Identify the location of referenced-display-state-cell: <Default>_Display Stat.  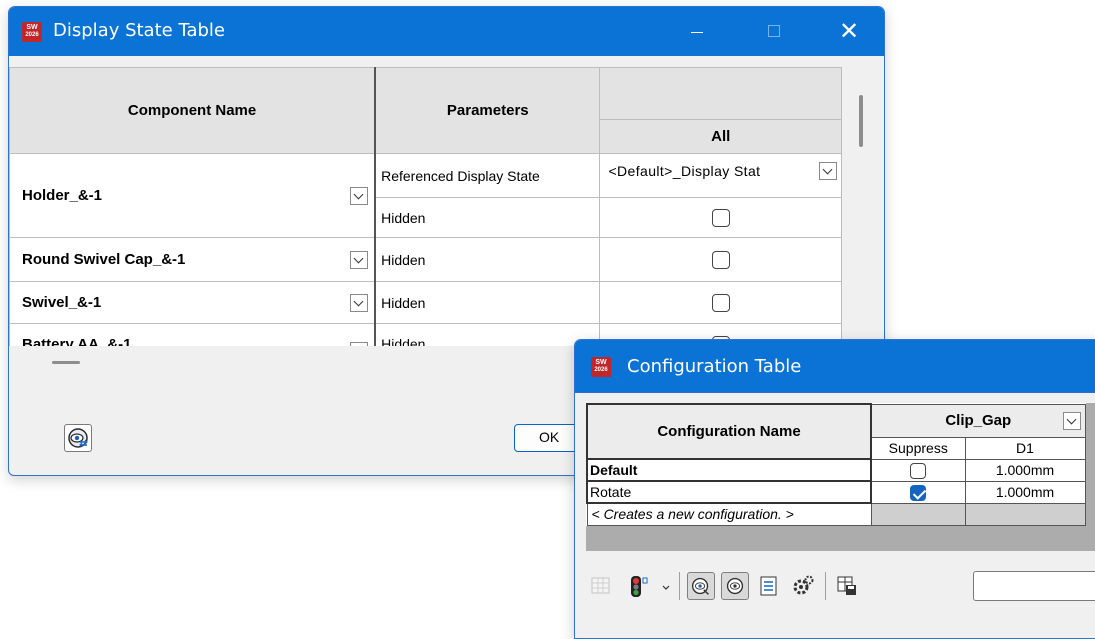
(720, 175).